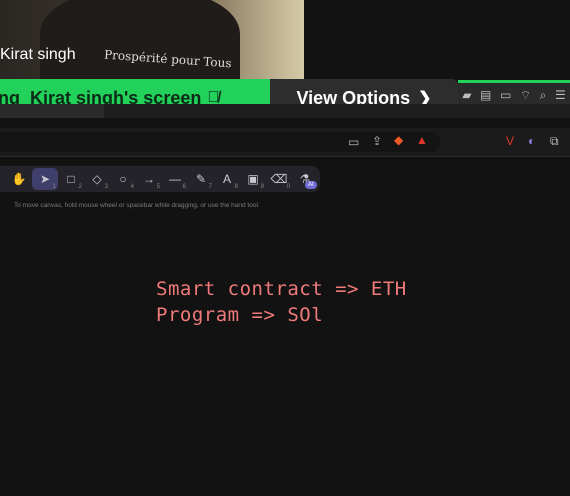  I want to click on tool-hand: ✋, so click(19, 179).